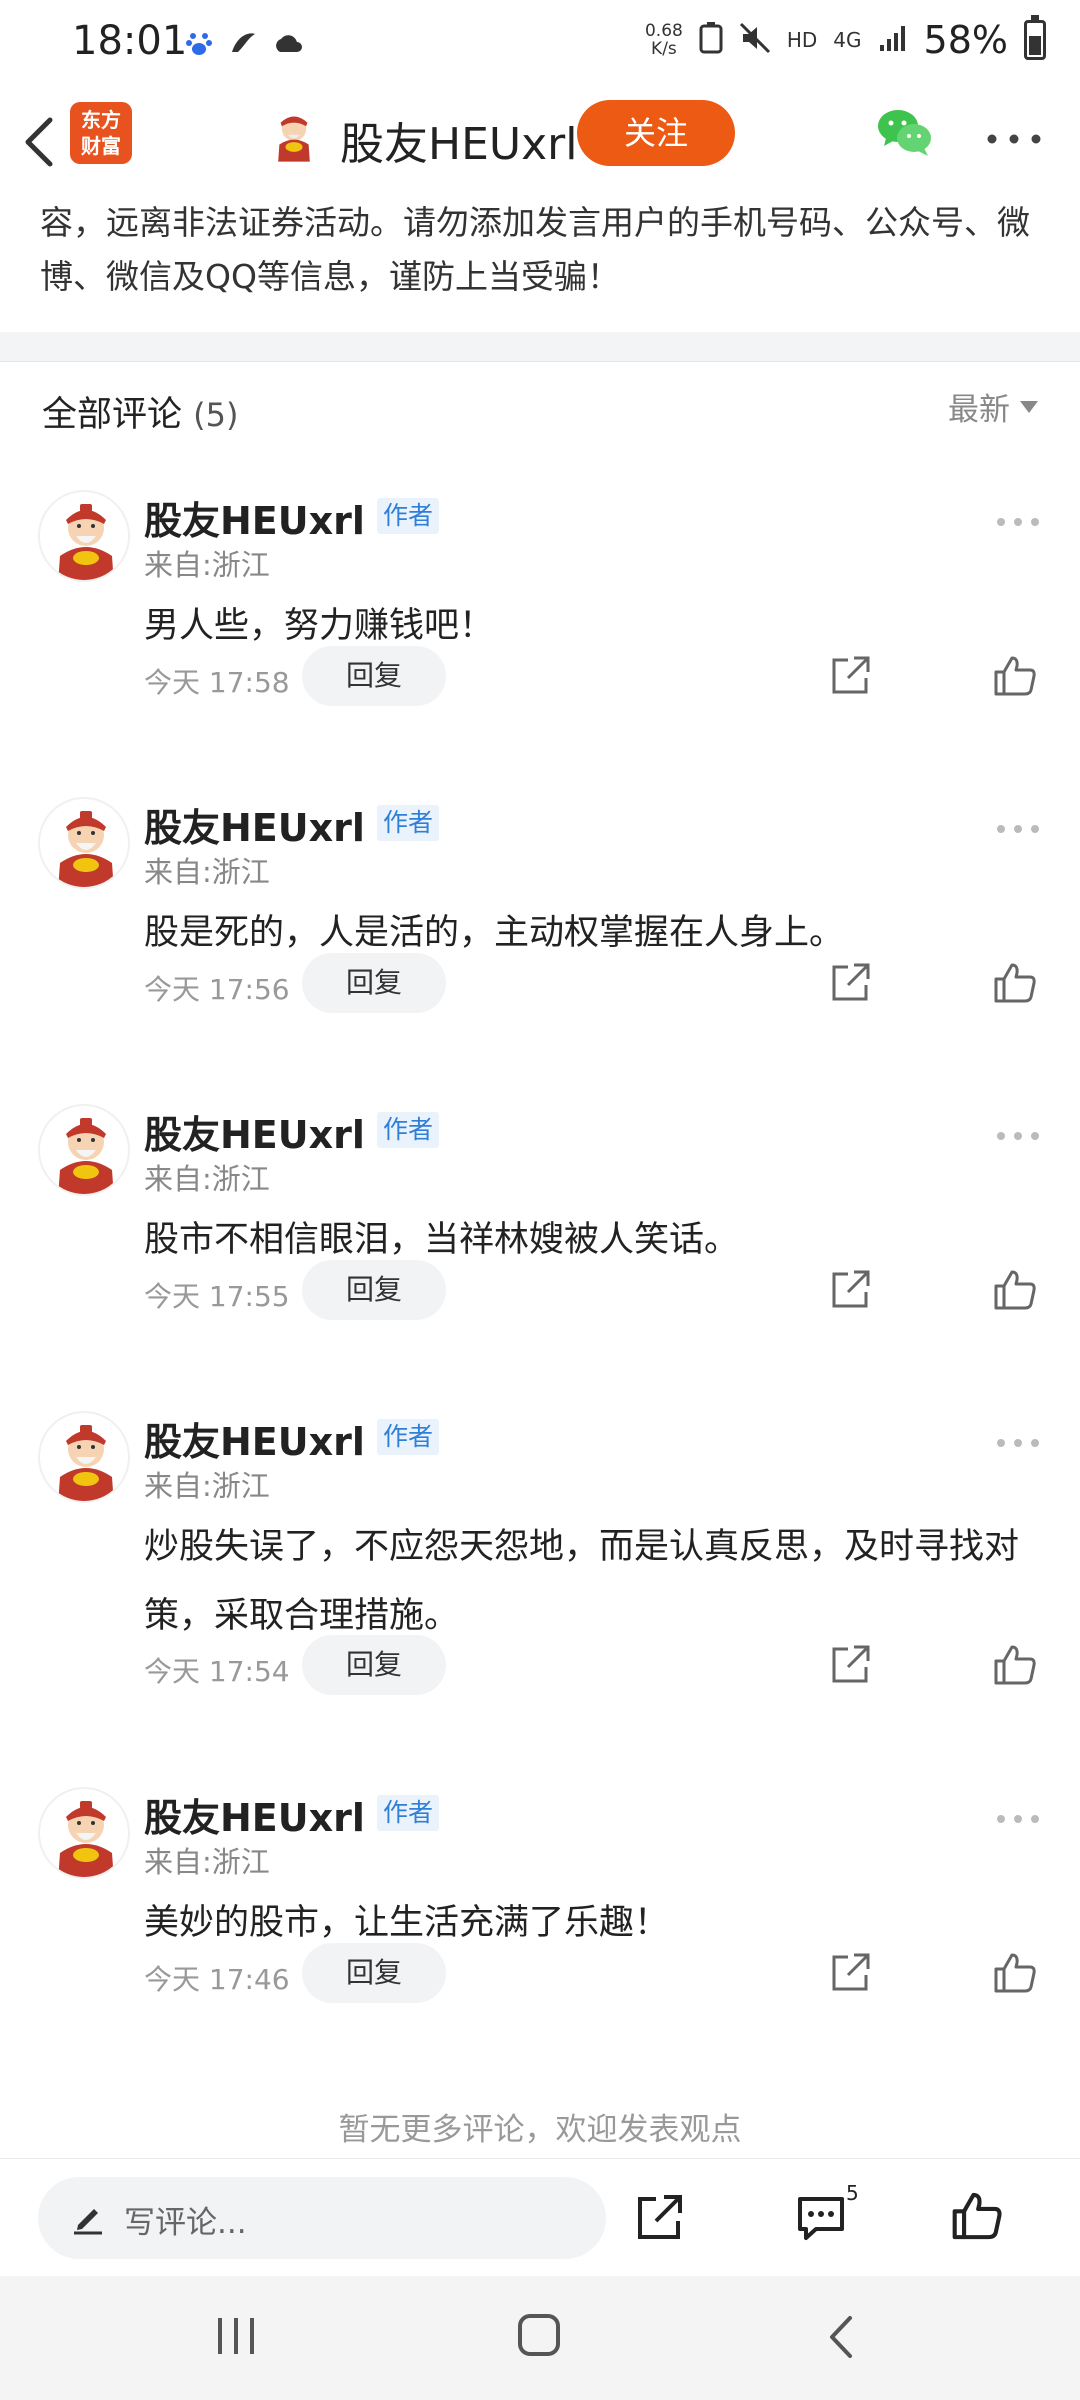 The image size is (1080, 2400). Describe the element at coordinates (494, 933) in the screenshot. I see `comment-text: 股是死的，人是活的，主动权掌握在人身上。` at that location.